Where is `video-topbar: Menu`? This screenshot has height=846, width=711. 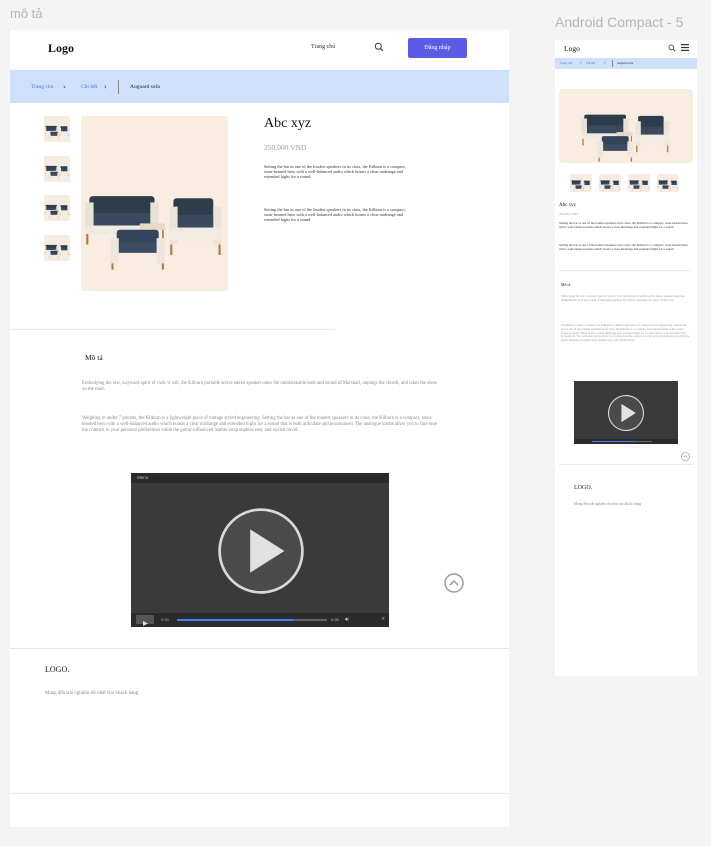 video-topbar: Menu is located at coordinates (260, 478).